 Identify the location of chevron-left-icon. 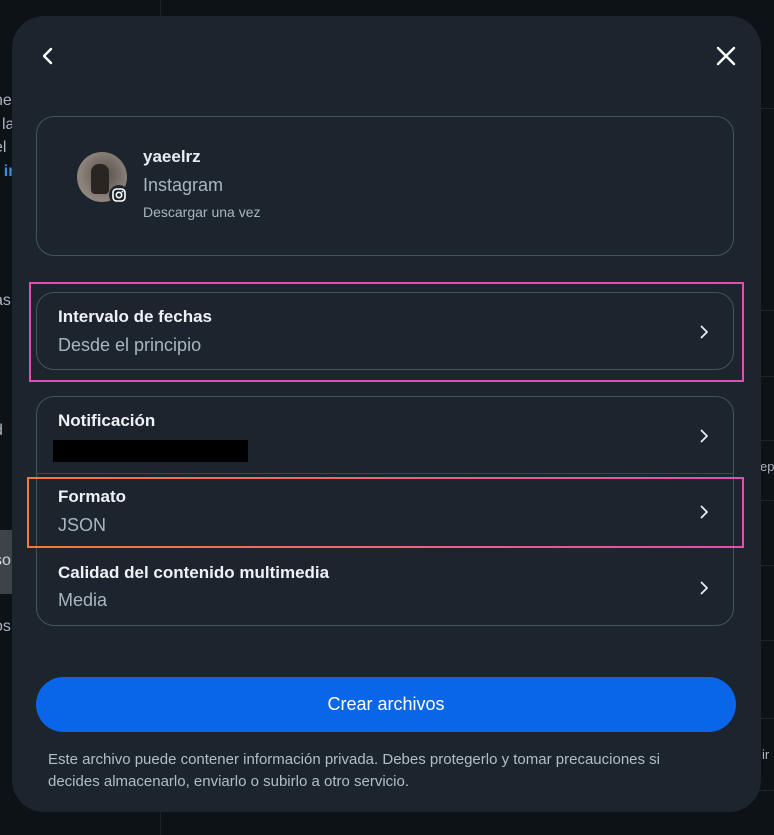
(47, 56).